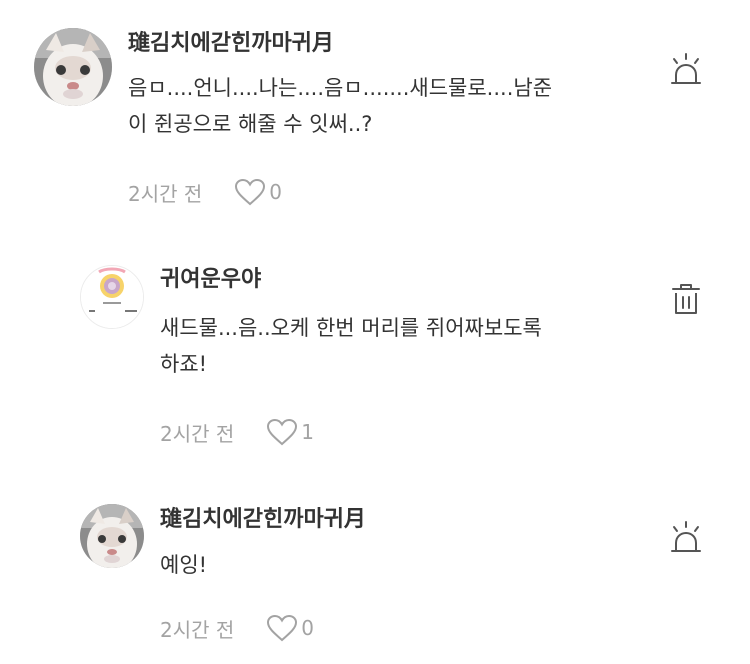 This screenshot has width=750, height=664. I want to click on comment-text: 예잉!, so click(184, 565).